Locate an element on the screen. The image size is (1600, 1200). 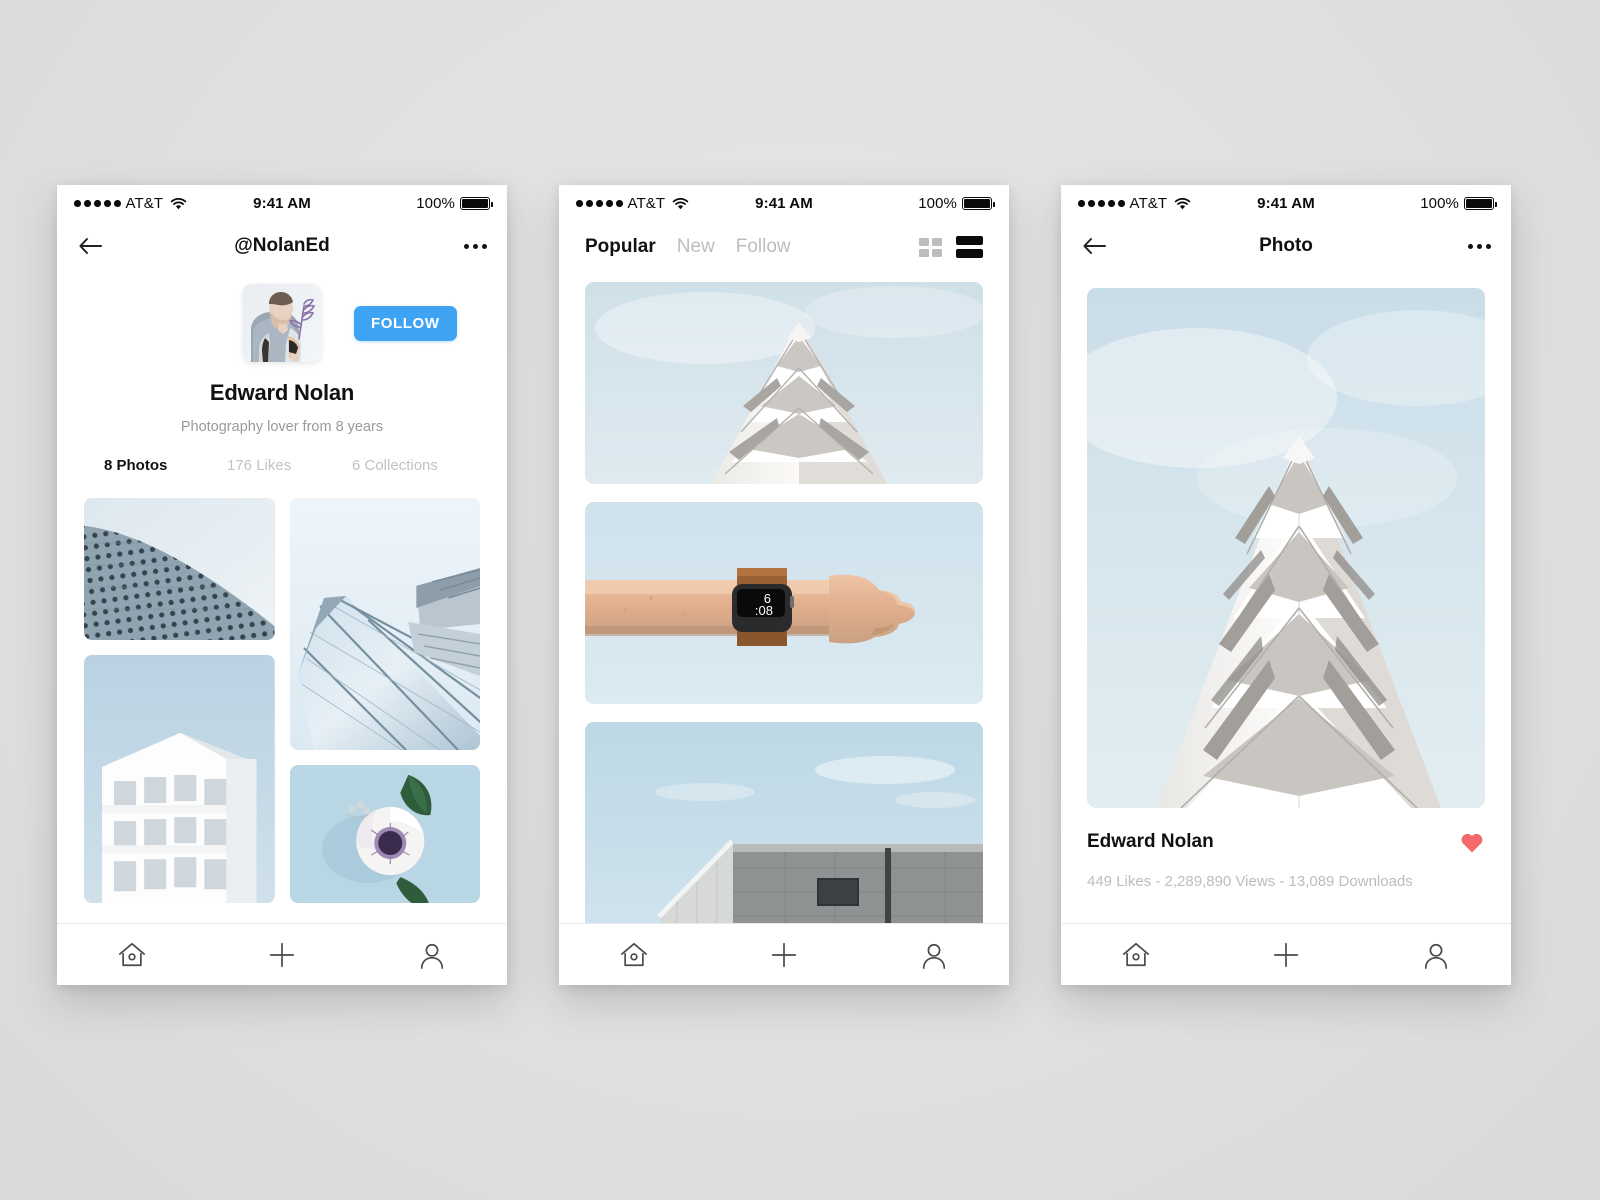
glass-tower-photo is located at coordinates (384, 624).